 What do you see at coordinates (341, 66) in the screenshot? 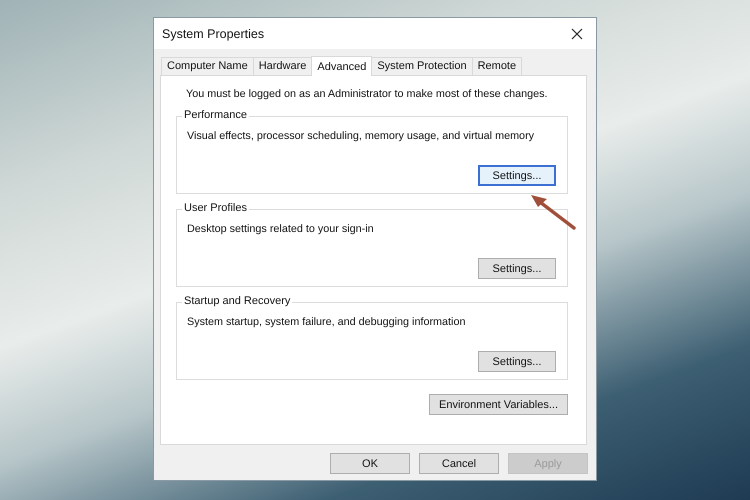
I see `tab: Advanced` at bounding box center [341, 66].